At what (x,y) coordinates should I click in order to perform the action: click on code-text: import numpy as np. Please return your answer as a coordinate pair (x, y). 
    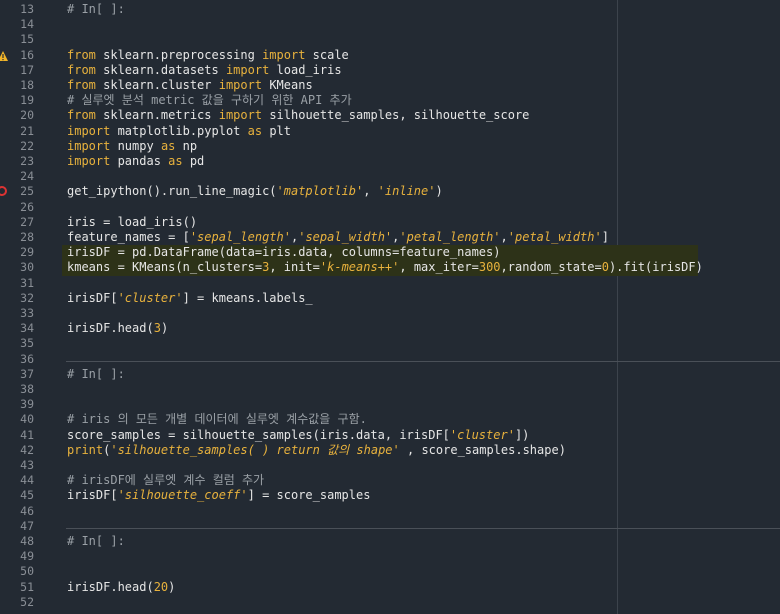
    Looking at the image, I should click on (132, 146).